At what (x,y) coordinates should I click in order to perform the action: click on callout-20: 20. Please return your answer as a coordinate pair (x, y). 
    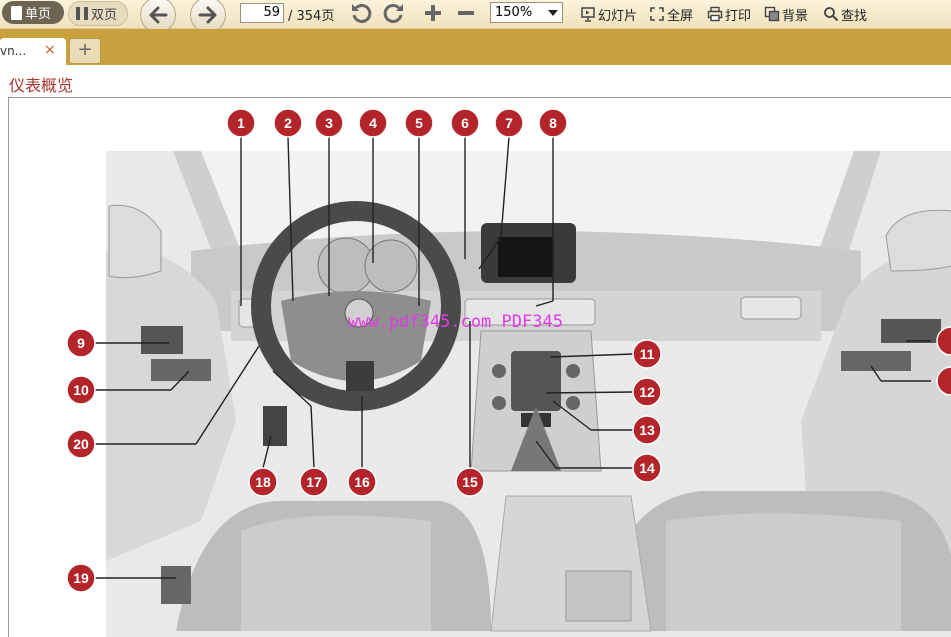
    Looking at the image, I should click on (81, 444).